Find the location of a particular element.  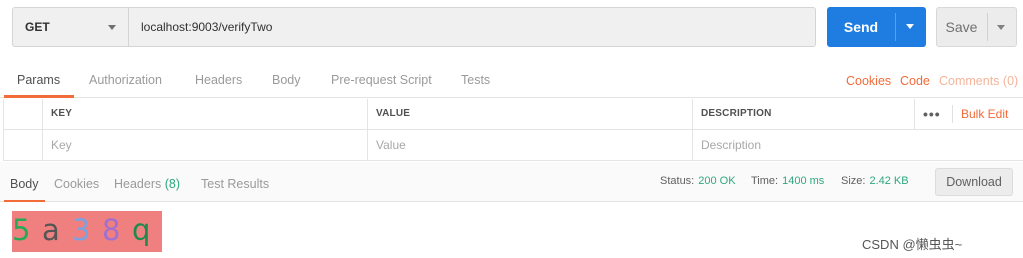

bulk-edit-link: Bulk Edit is located at coordinates (984, 114).